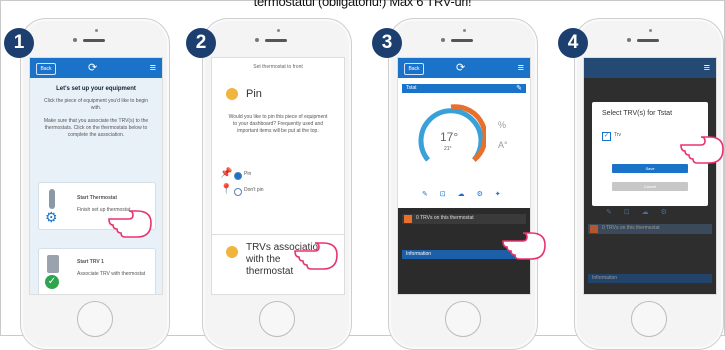 This screenshot has width=725, height=350. What do you see at coordinates (53, 264) in the screenshot?
I see `trv-icon` at bounding box center [53, 264].